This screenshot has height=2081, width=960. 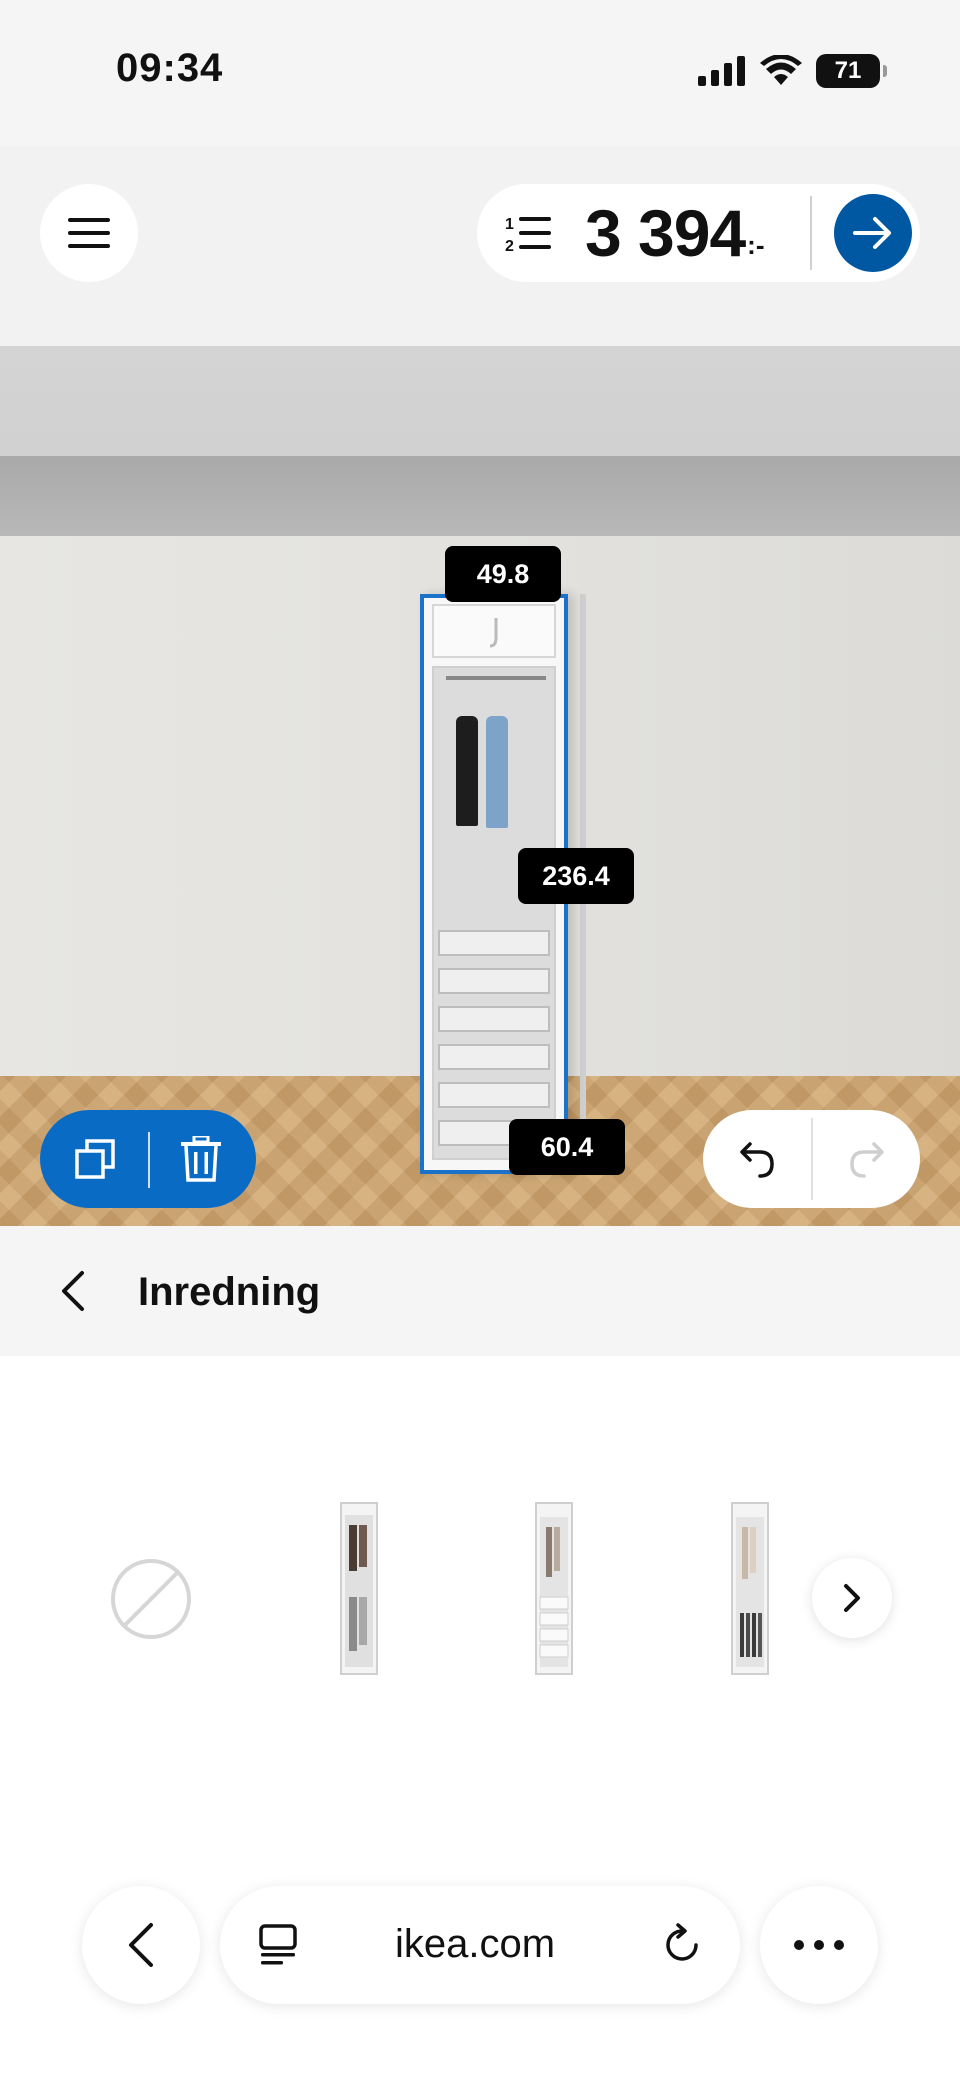 I want to click on history-controls, so click(x=811, y=1159).